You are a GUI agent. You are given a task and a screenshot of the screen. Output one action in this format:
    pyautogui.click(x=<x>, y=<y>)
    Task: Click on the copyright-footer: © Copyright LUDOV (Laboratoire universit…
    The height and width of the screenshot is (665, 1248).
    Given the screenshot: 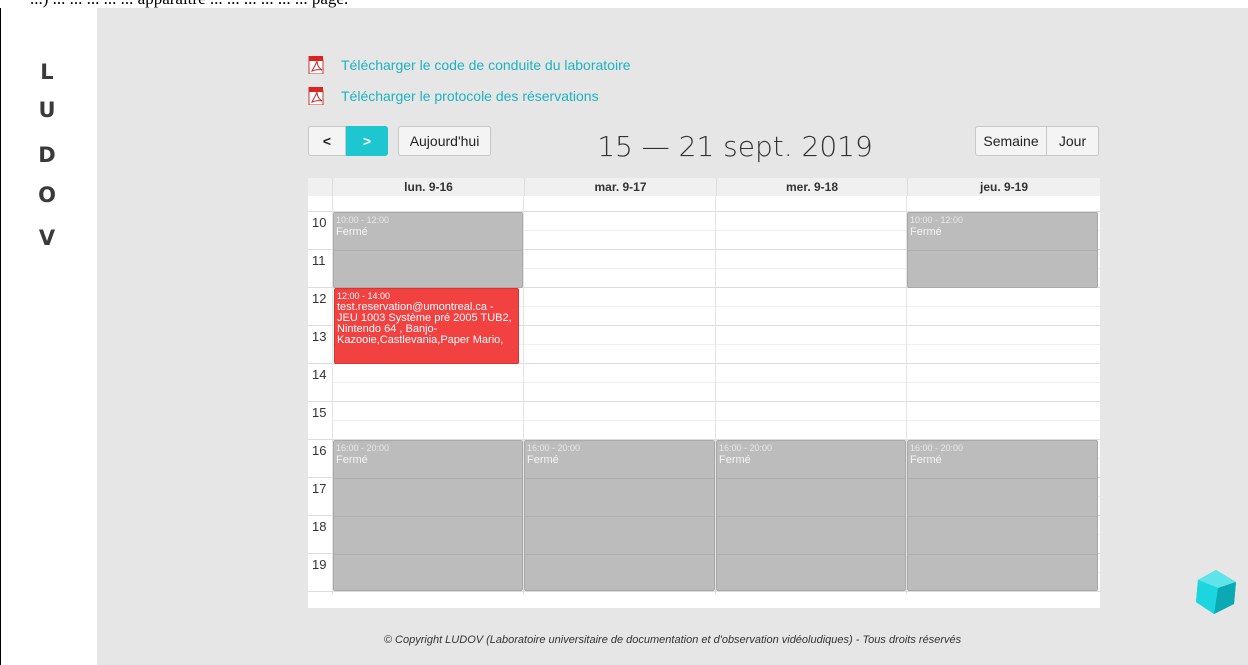 What is the action you would take?
    pyautogui.click(x=672, y=640)
    